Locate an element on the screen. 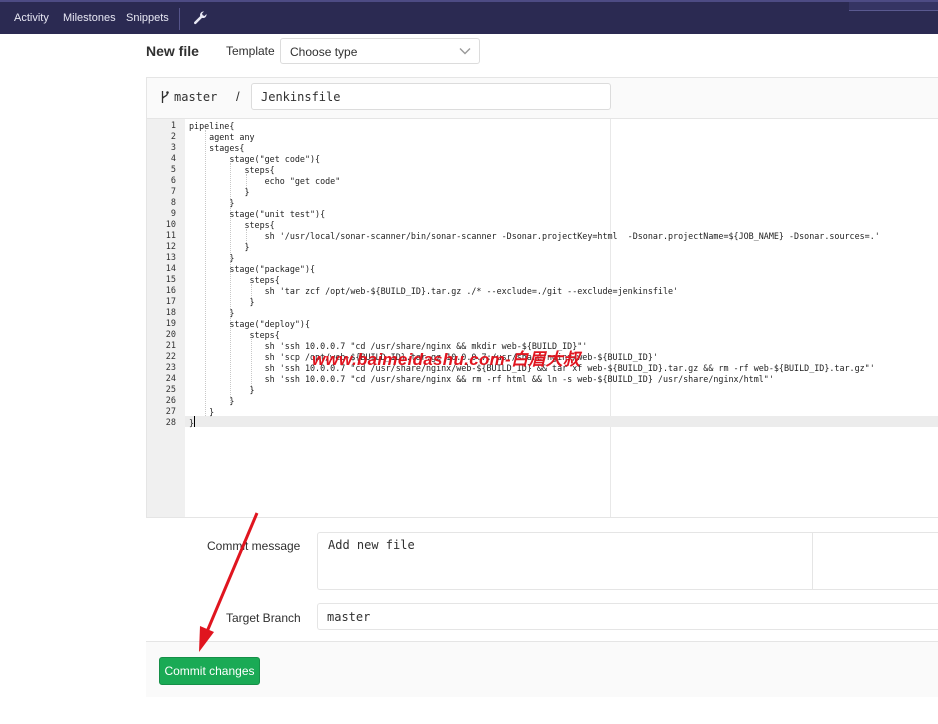 This screenshot has height=724, width=938. line-number: 4 is located at coordinates (173, 159).